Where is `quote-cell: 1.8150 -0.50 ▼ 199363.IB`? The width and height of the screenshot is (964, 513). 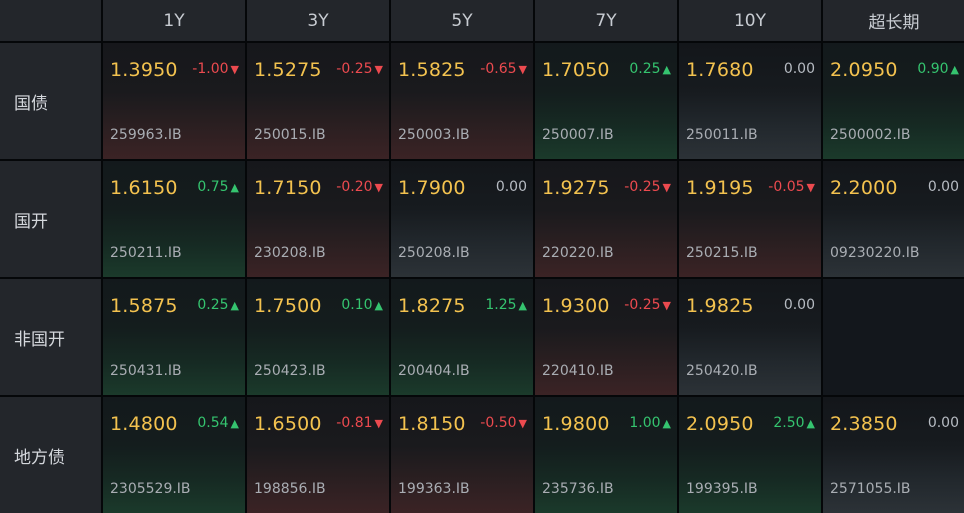
quote-cell: 1.8150 -0.50 ▼ 199363.IB is located at coordinates (462, 455).